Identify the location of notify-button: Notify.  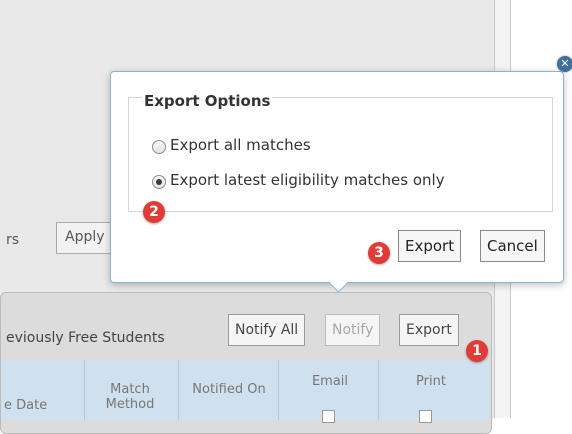
(353, 330).